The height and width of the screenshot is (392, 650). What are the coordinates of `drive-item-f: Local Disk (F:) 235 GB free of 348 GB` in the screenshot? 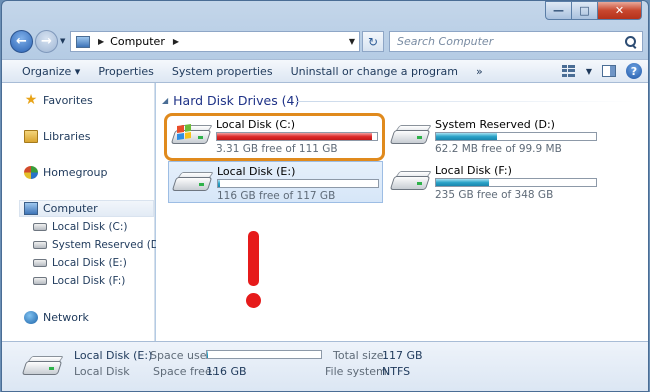 It's located at (494, 182).